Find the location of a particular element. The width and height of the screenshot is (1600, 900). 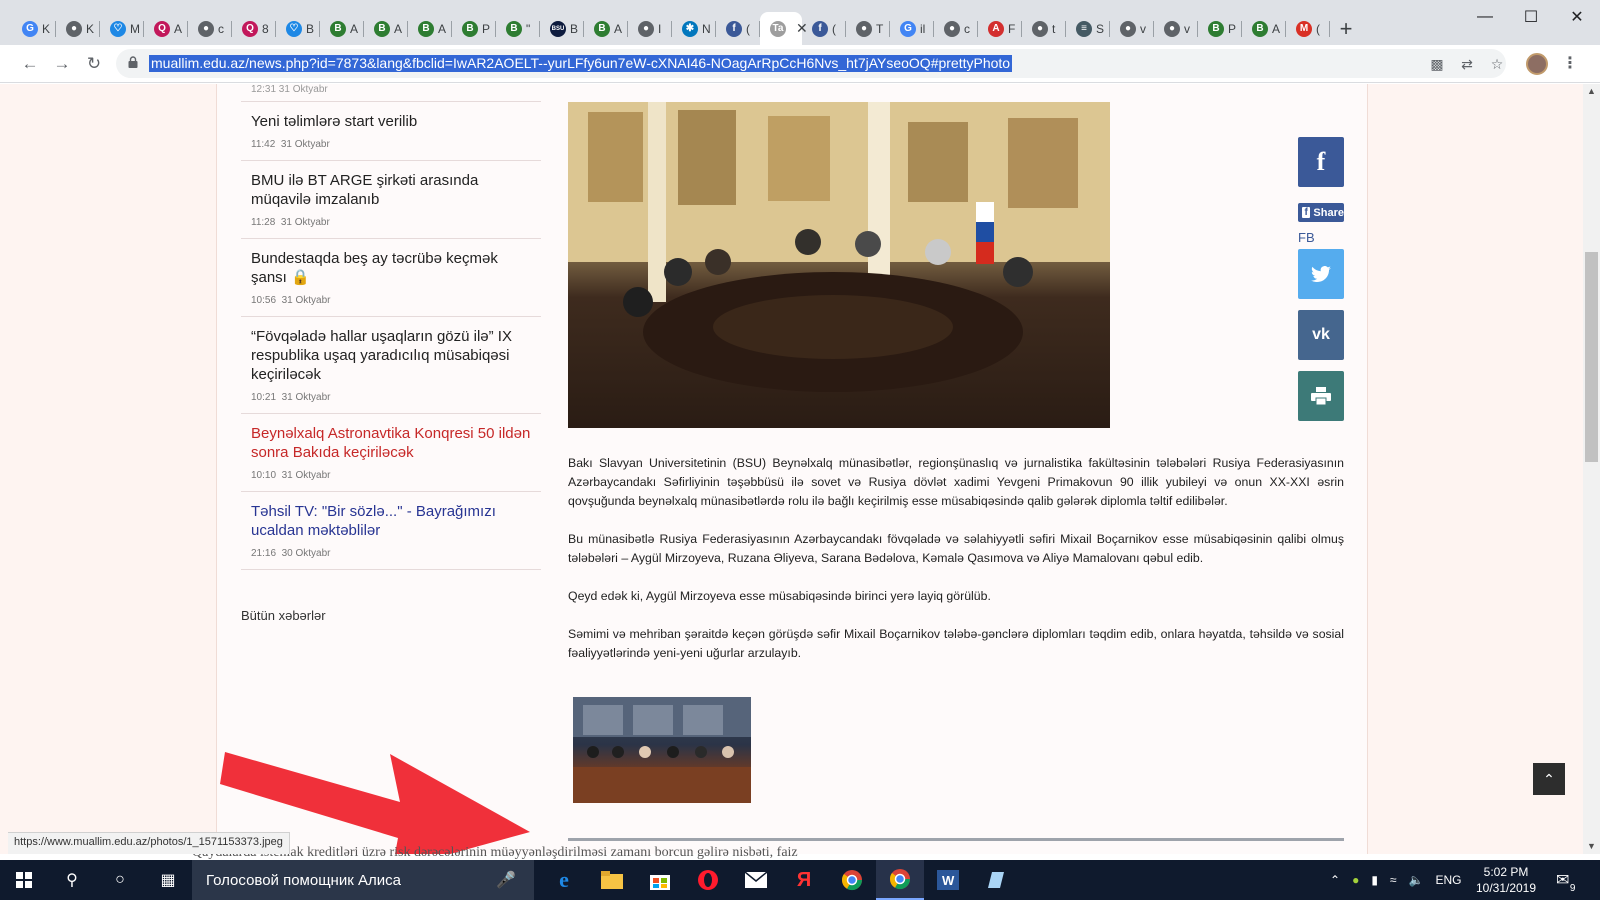

reload-icon: ↻ is located at coordinates (94, 64).